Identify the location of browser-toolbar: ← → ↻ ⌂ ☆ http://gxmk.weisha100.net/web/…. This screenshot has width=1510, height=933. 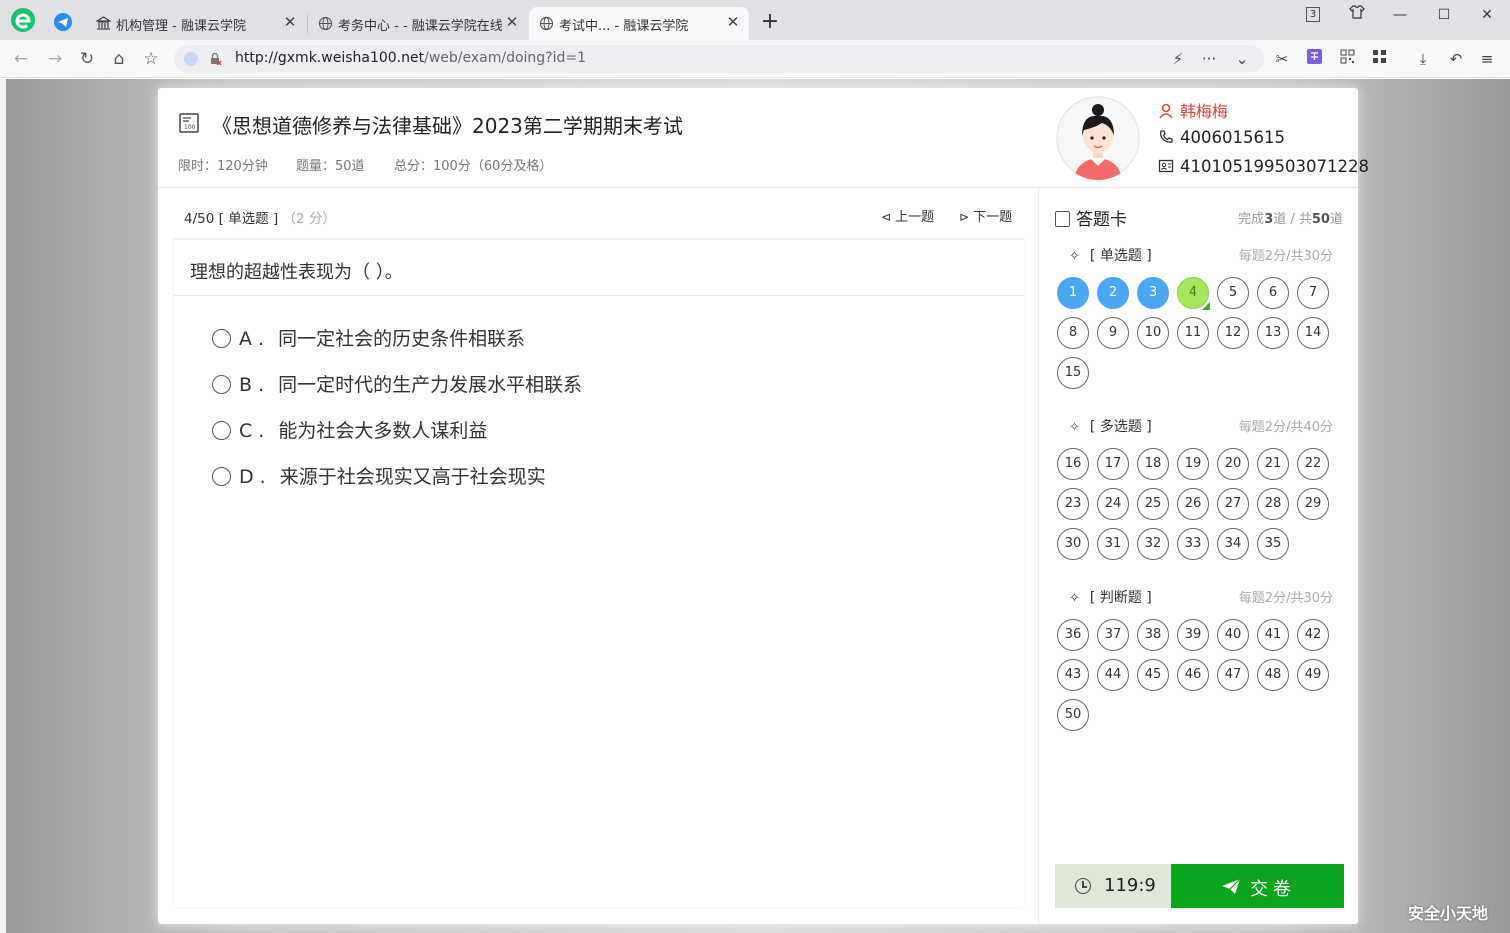
(755, 59).